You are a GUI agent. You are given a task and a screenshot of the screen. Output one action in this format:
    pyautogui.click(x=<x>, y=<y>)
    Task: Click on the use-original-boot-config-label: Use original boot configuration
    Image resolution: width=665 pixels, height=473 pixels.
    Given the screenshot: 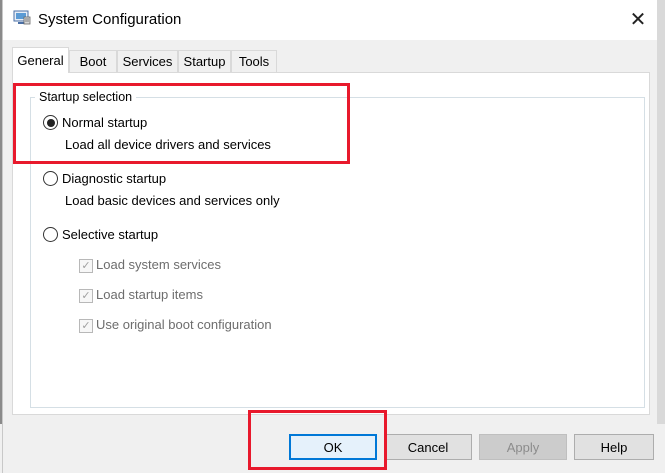 What is the action you would take?
    pyautogui.click(x=184, y=324)
    